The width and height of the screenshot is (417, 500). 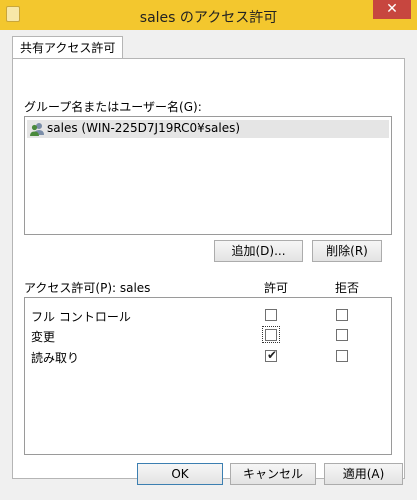 What do you see at coordinates (347, 251) in the screenshot?
I see `remove-button: 削除(R)` at bounding box center [347, 251].